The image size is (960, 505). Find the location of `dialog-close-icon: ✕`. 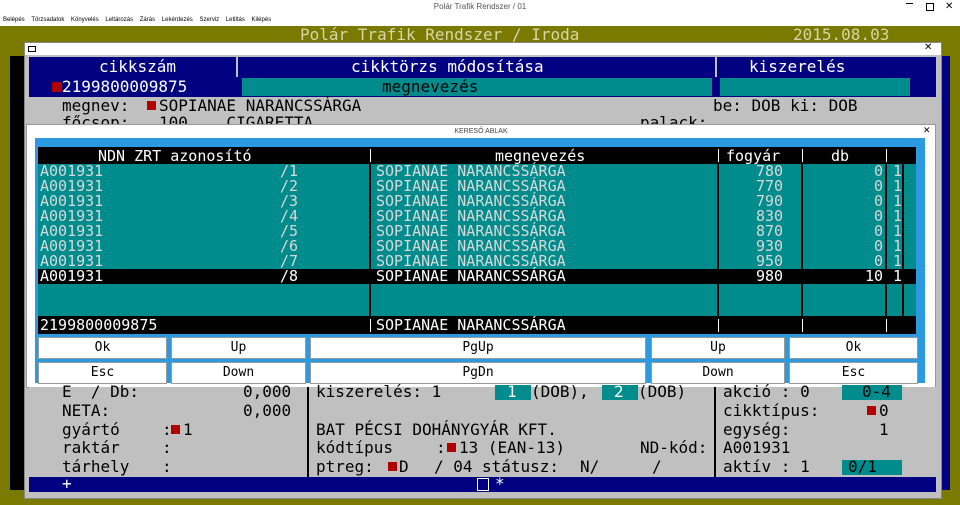

dialog-close-icon: ✕ is located at coordinates (927, 130).